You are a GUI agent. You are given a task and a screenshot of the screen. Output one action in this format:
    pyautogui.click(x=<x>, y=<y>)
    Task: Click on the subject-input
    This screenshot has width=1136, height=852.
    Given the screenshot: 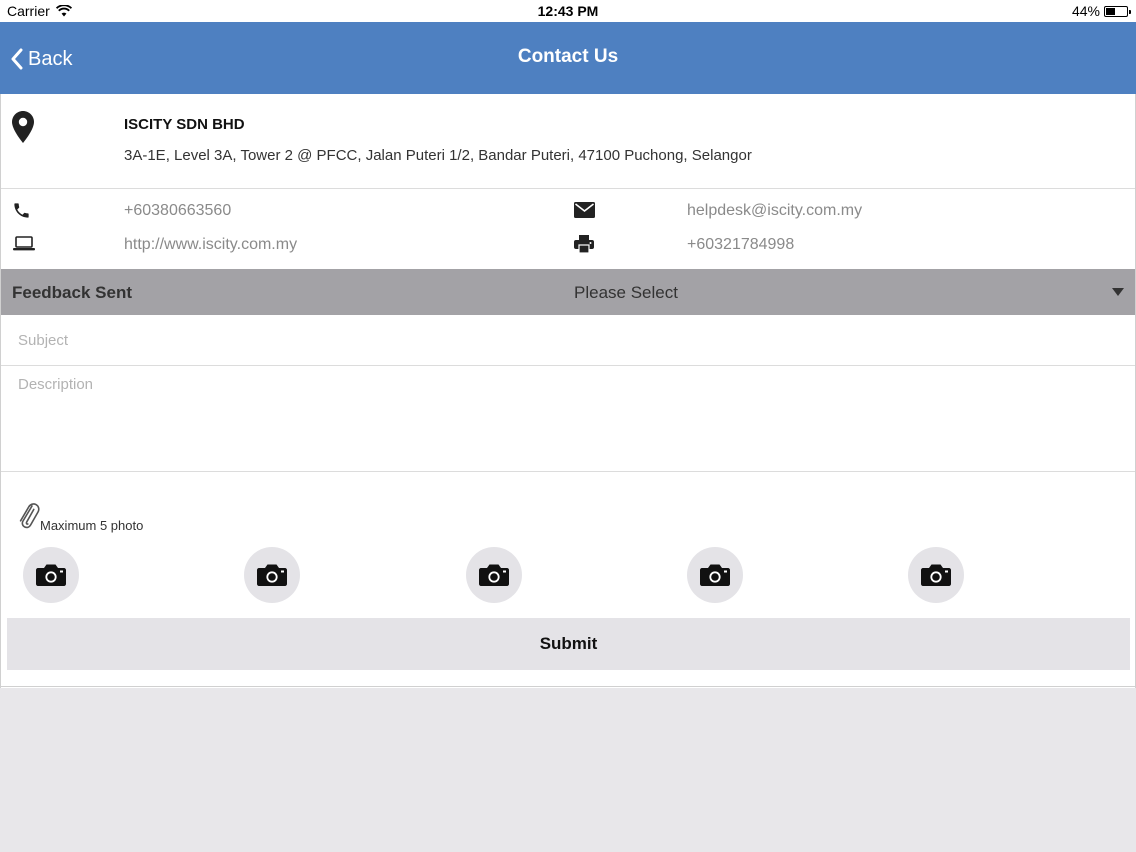 What is the action you would take?
    pyautogui.click(x=568, y=340)
    